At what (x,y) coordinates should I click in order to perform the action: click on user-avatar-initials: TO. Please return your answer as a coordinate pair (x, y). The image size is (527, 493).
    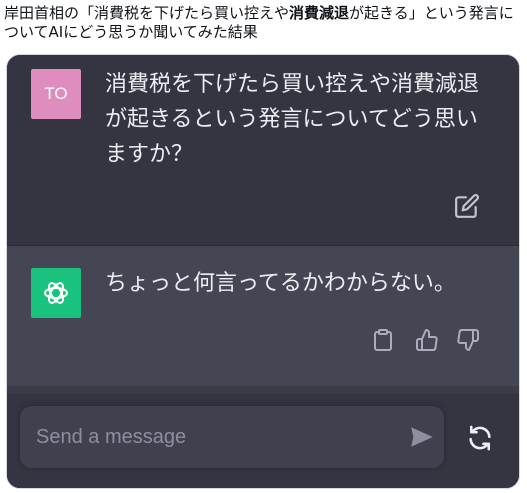
    Looking at the image, I should click on (56, 93).